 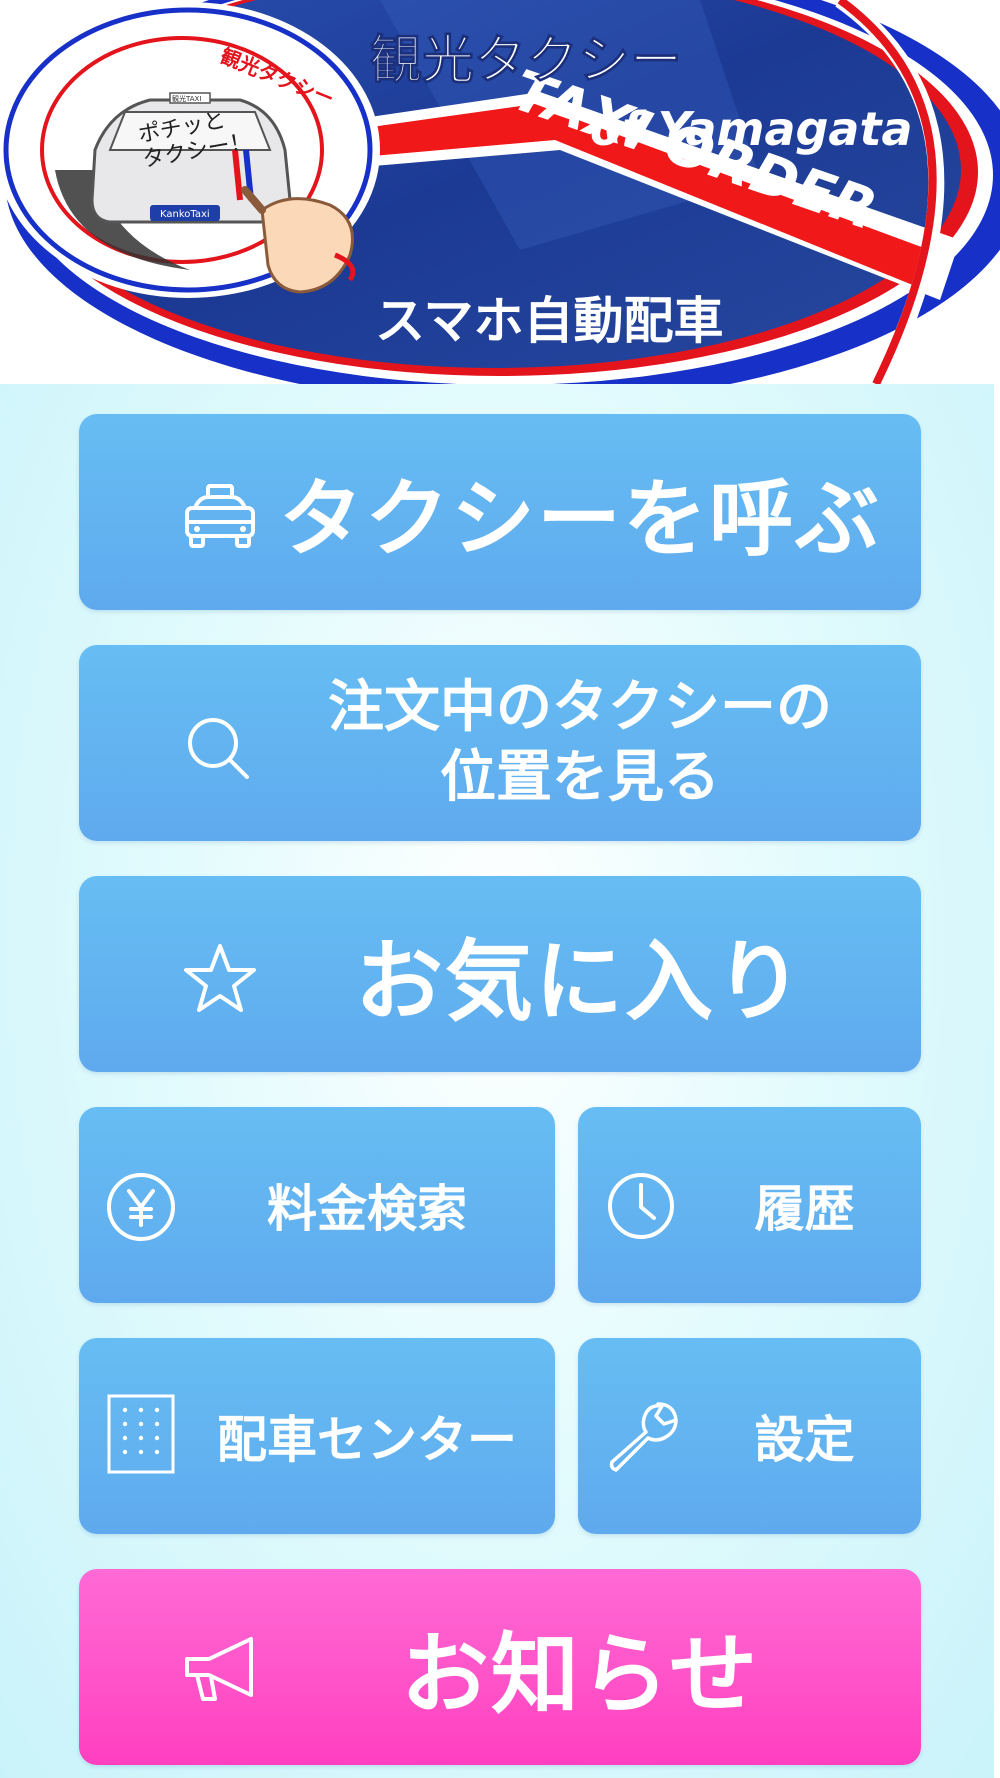 I want to click on favorites-label: お気に入り, so click(x=579, y=981).